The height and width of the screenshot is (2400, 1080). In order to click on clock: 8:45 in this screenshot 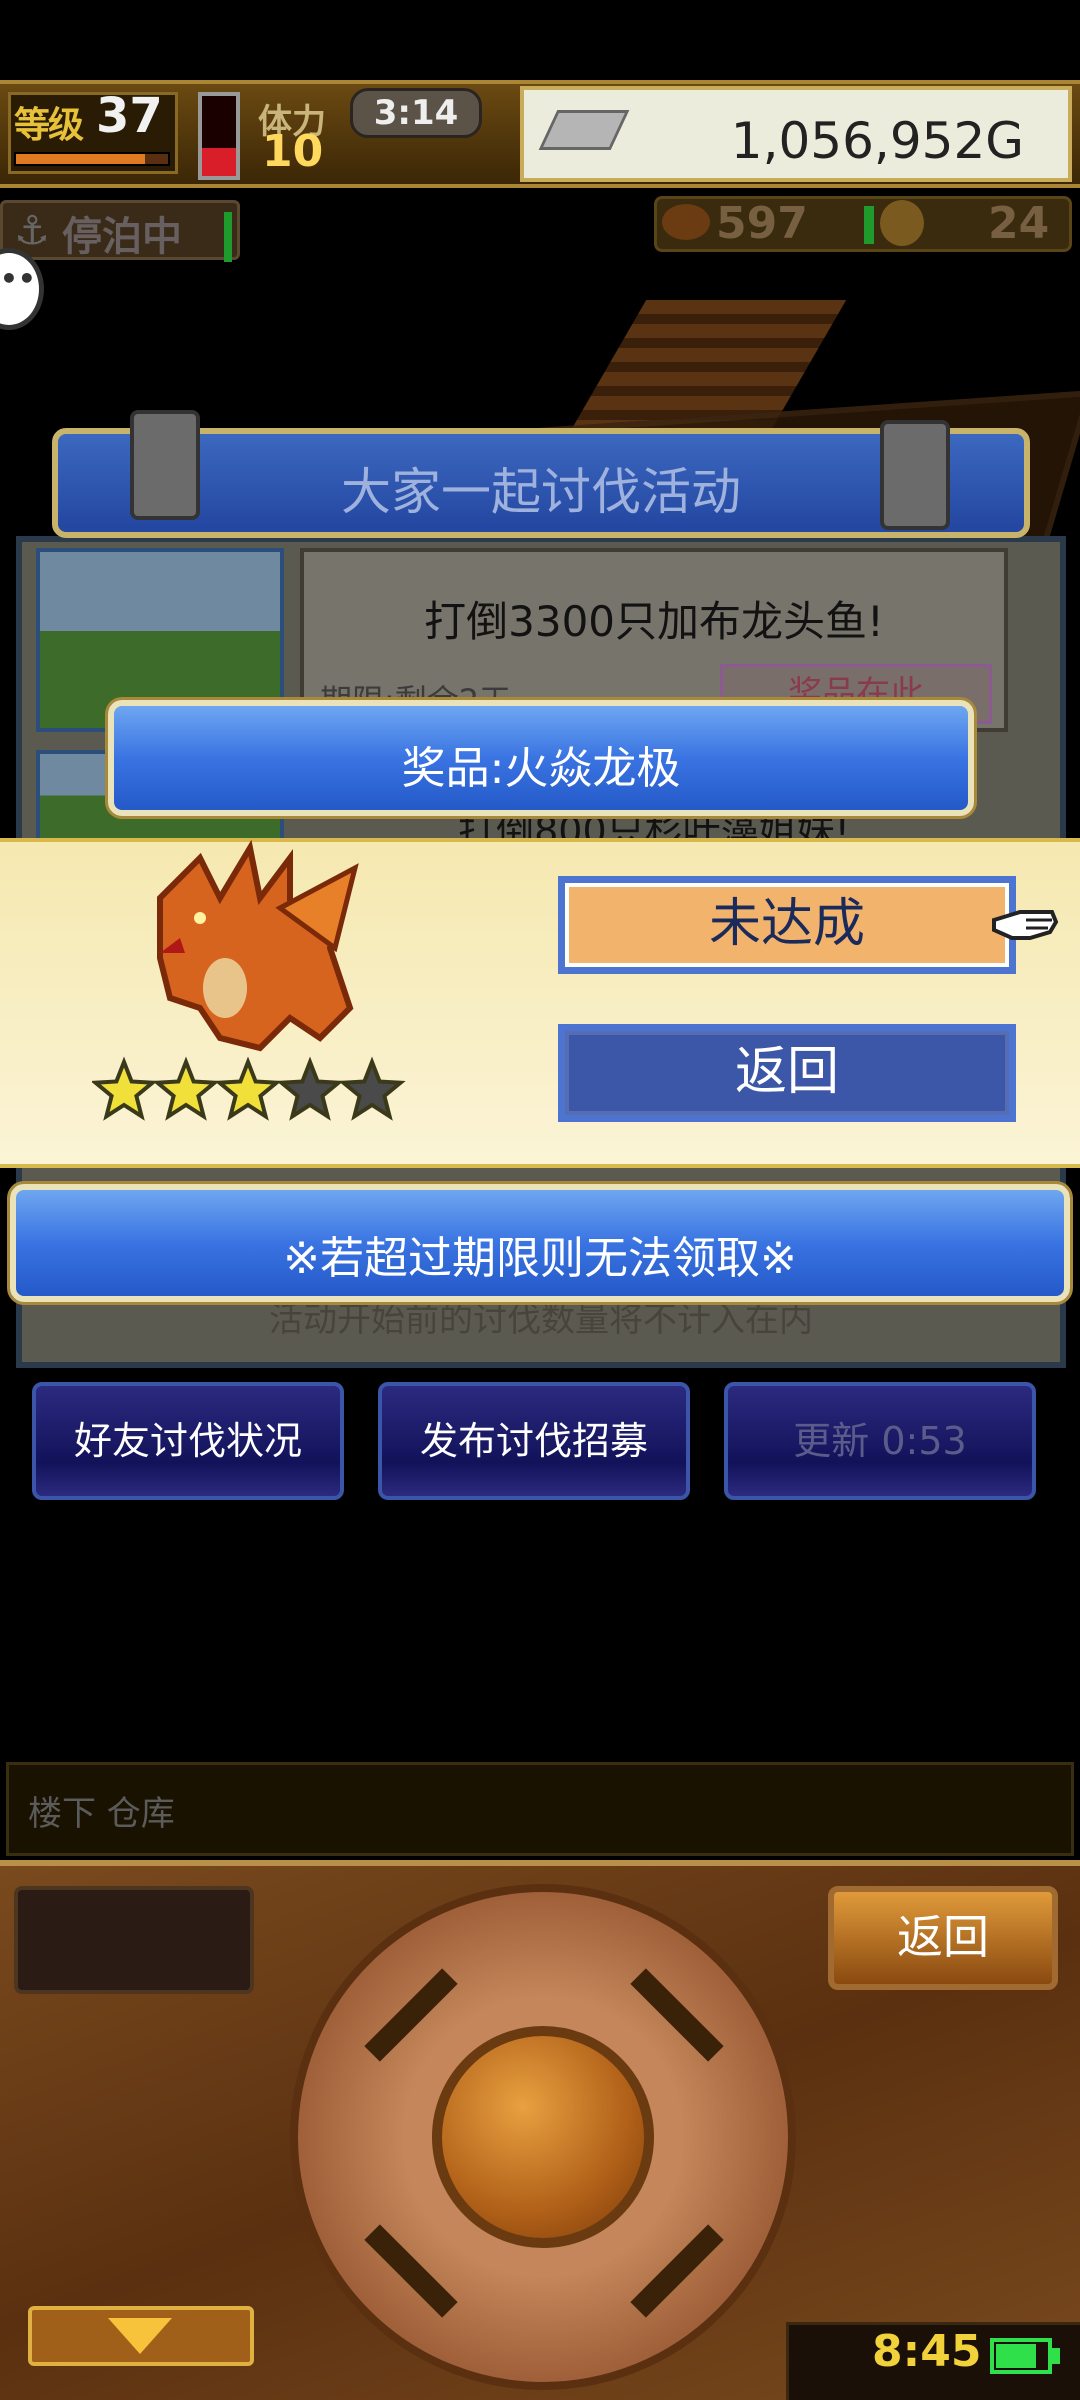, I will do `click(927, 2351)`.